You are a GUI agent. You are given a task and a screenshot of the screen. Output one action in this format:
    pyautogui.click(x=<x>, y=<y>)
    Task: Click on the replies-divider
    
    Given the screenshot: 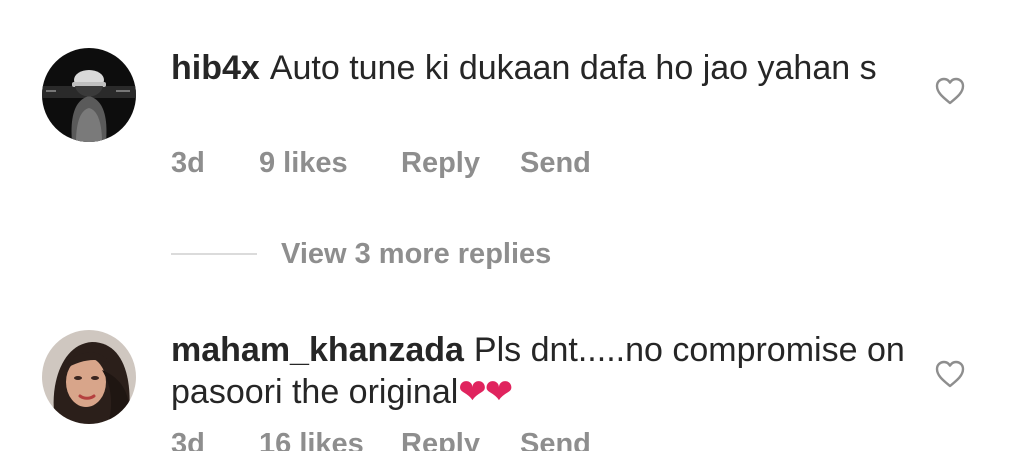 What is the action you would take?
    pyautogui.click(x=214, y=254)
    